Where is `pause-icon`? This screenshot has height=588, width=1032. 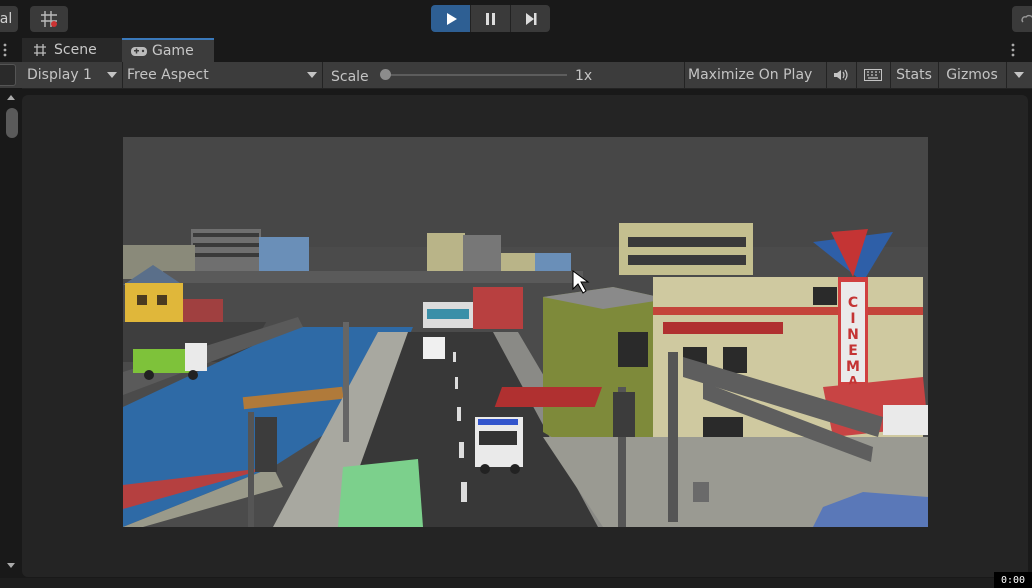
pause-icon is located at coordinates (490, 18).